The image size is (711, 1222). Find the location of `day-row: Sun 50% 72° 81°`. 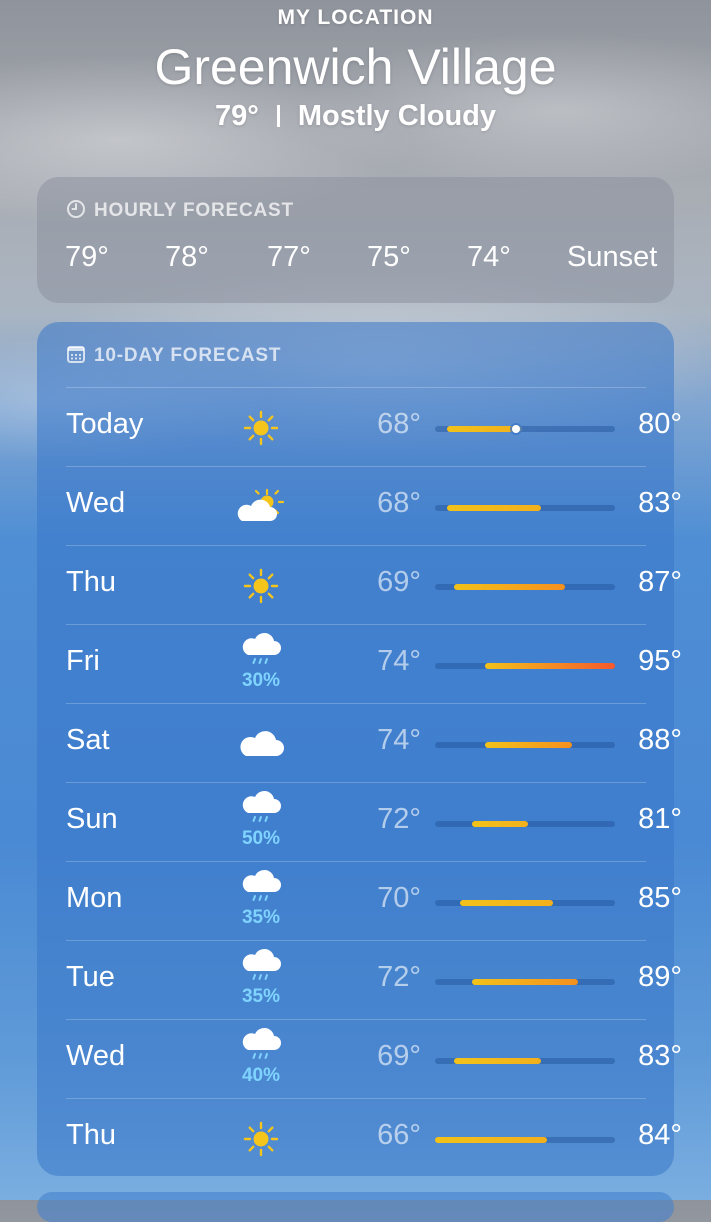

day-row: Sun 50% 72° 81° is located at coordinates (374, 822).